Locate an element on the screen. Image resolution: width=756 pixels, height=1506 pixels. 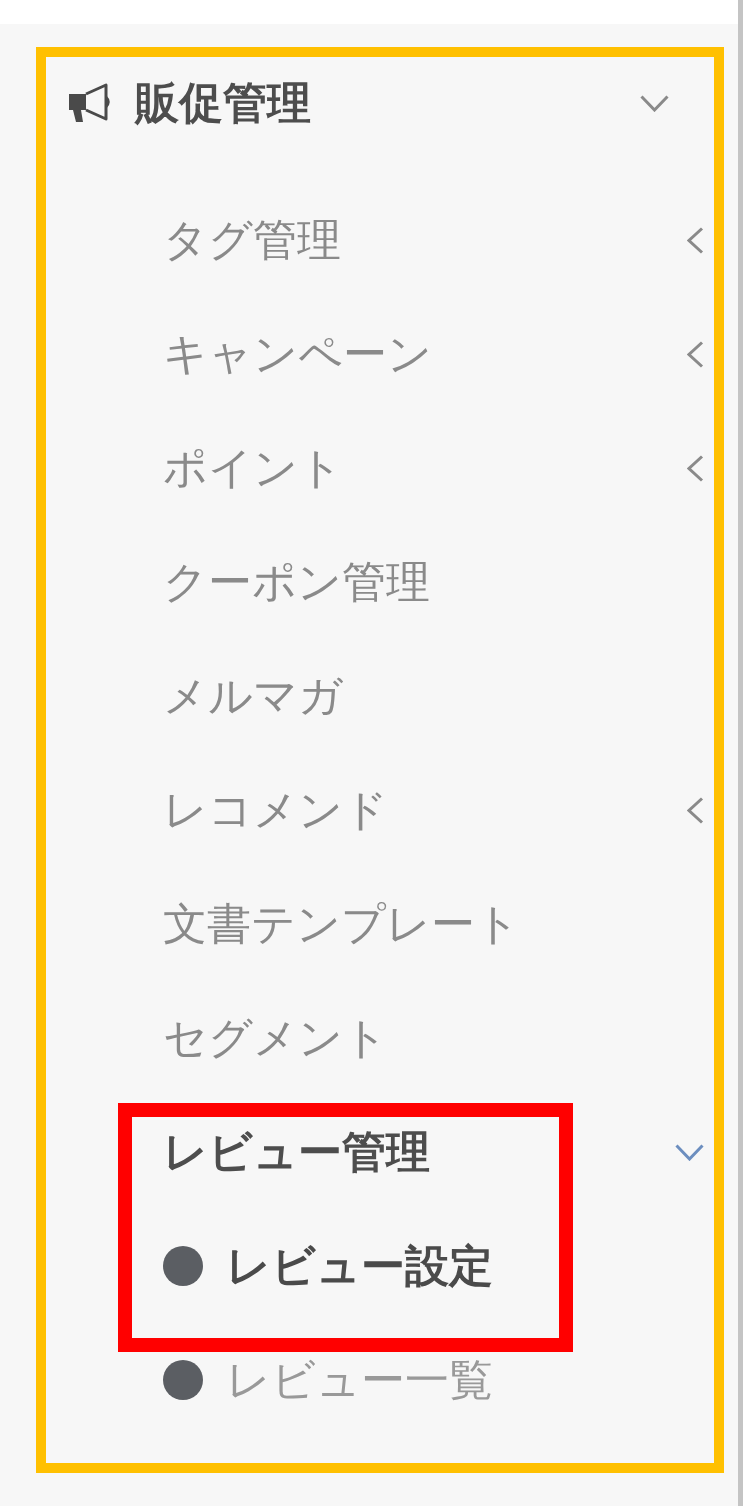
menu-item: ポイント is located at coordinates (380, 468).